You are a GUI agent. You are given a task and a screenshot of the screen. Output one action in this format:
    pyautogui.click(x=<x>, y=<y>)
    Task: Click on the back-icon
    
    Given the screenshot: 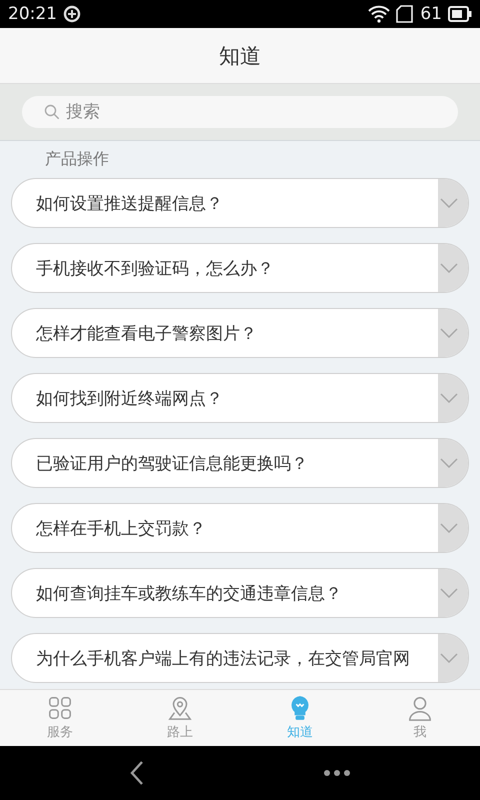 What is the action you would take?
    pyautogui.click(x=137, y=773)
    